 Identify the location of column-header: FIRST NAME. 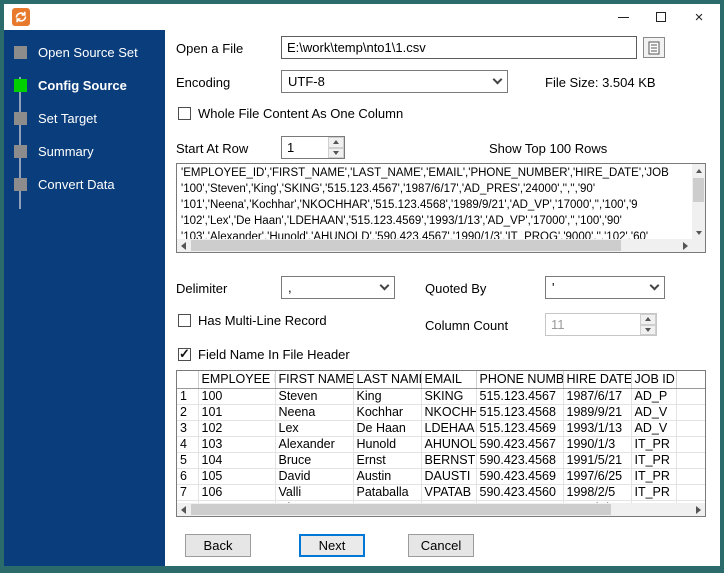
(314, 380).